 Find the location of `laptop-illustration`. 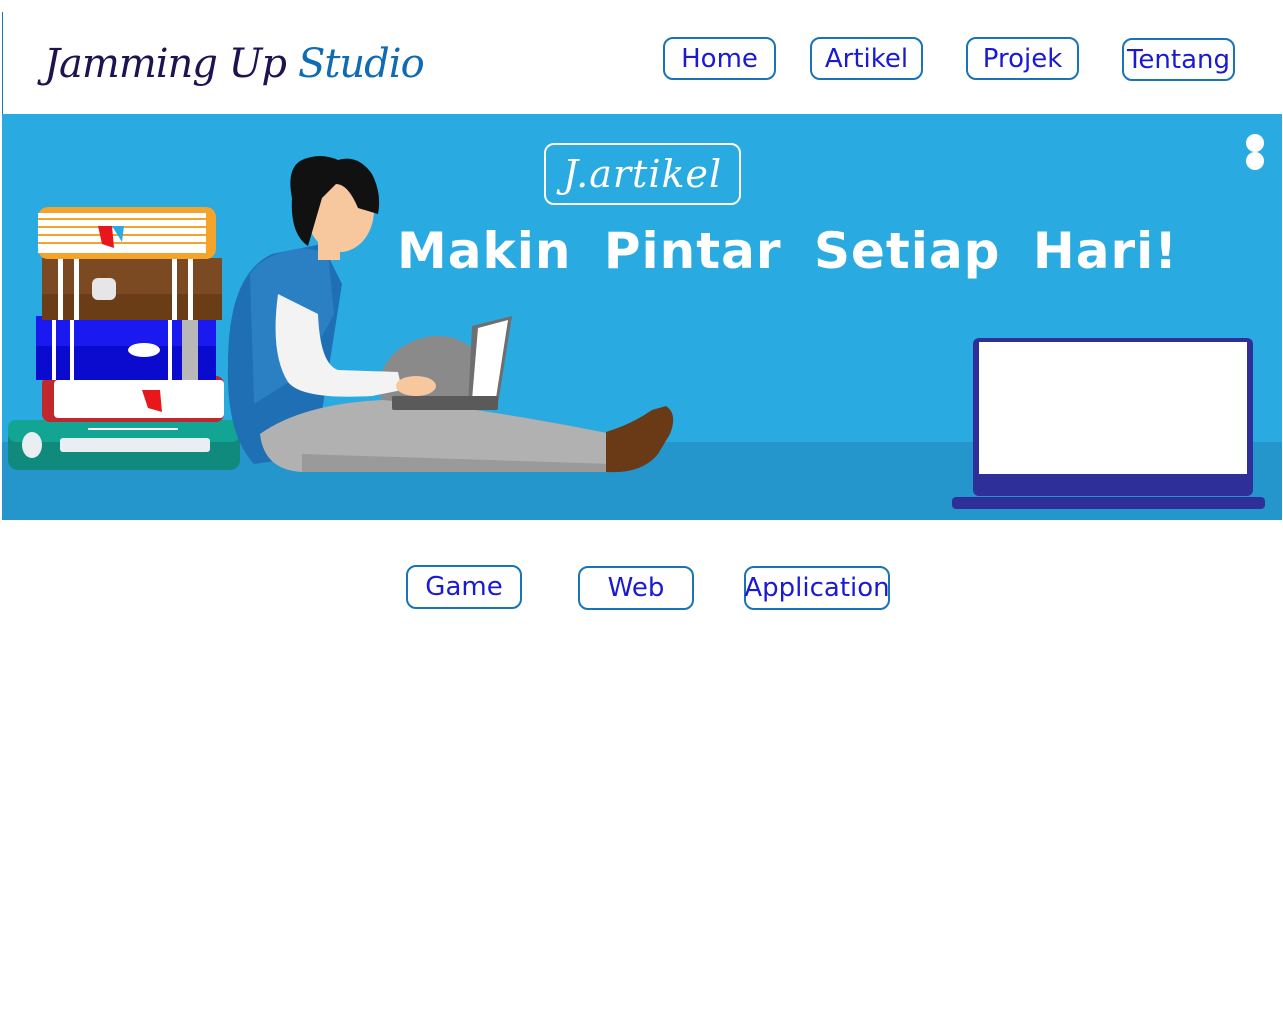

laptop-illustration is located at coordinates (1108, 423).